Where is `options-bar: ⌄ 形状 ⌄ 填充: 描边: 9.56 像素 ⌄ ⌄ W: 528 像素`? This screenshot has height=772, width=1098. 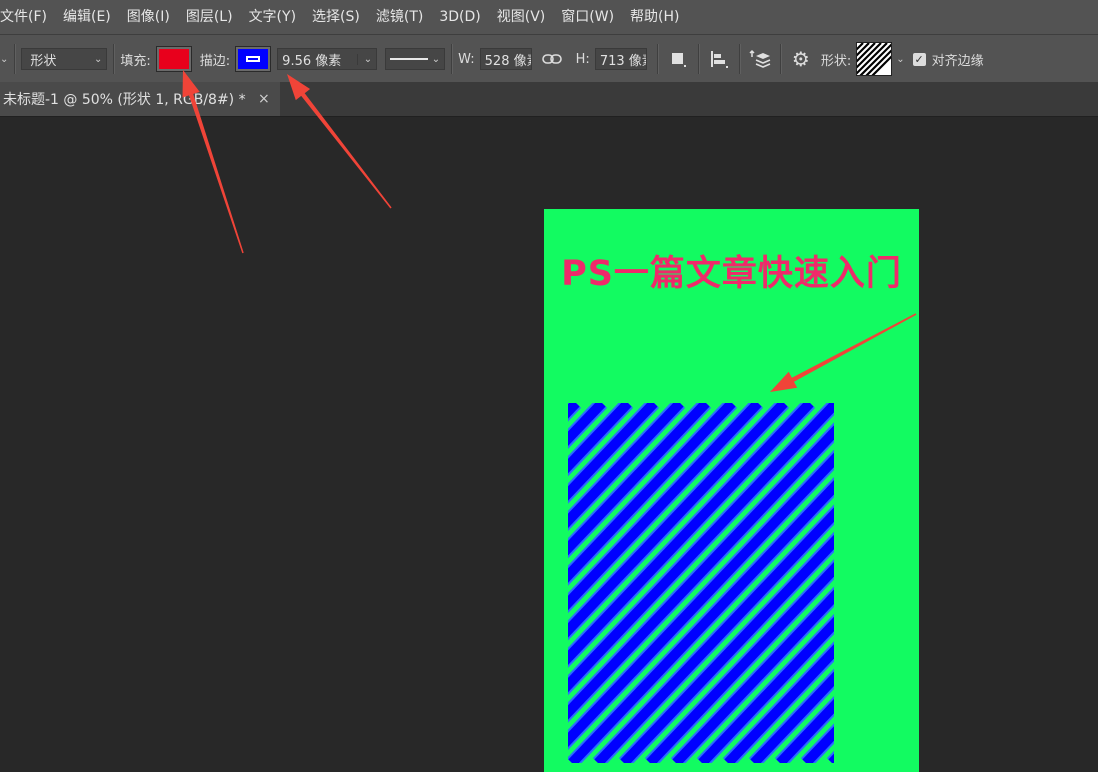 options-bar: ⌄ 形状 ⌄ 填充: 描边: 9.56 像素 ⌄ ⌄ W: 528 像素 is located at coordinates (549, 58).